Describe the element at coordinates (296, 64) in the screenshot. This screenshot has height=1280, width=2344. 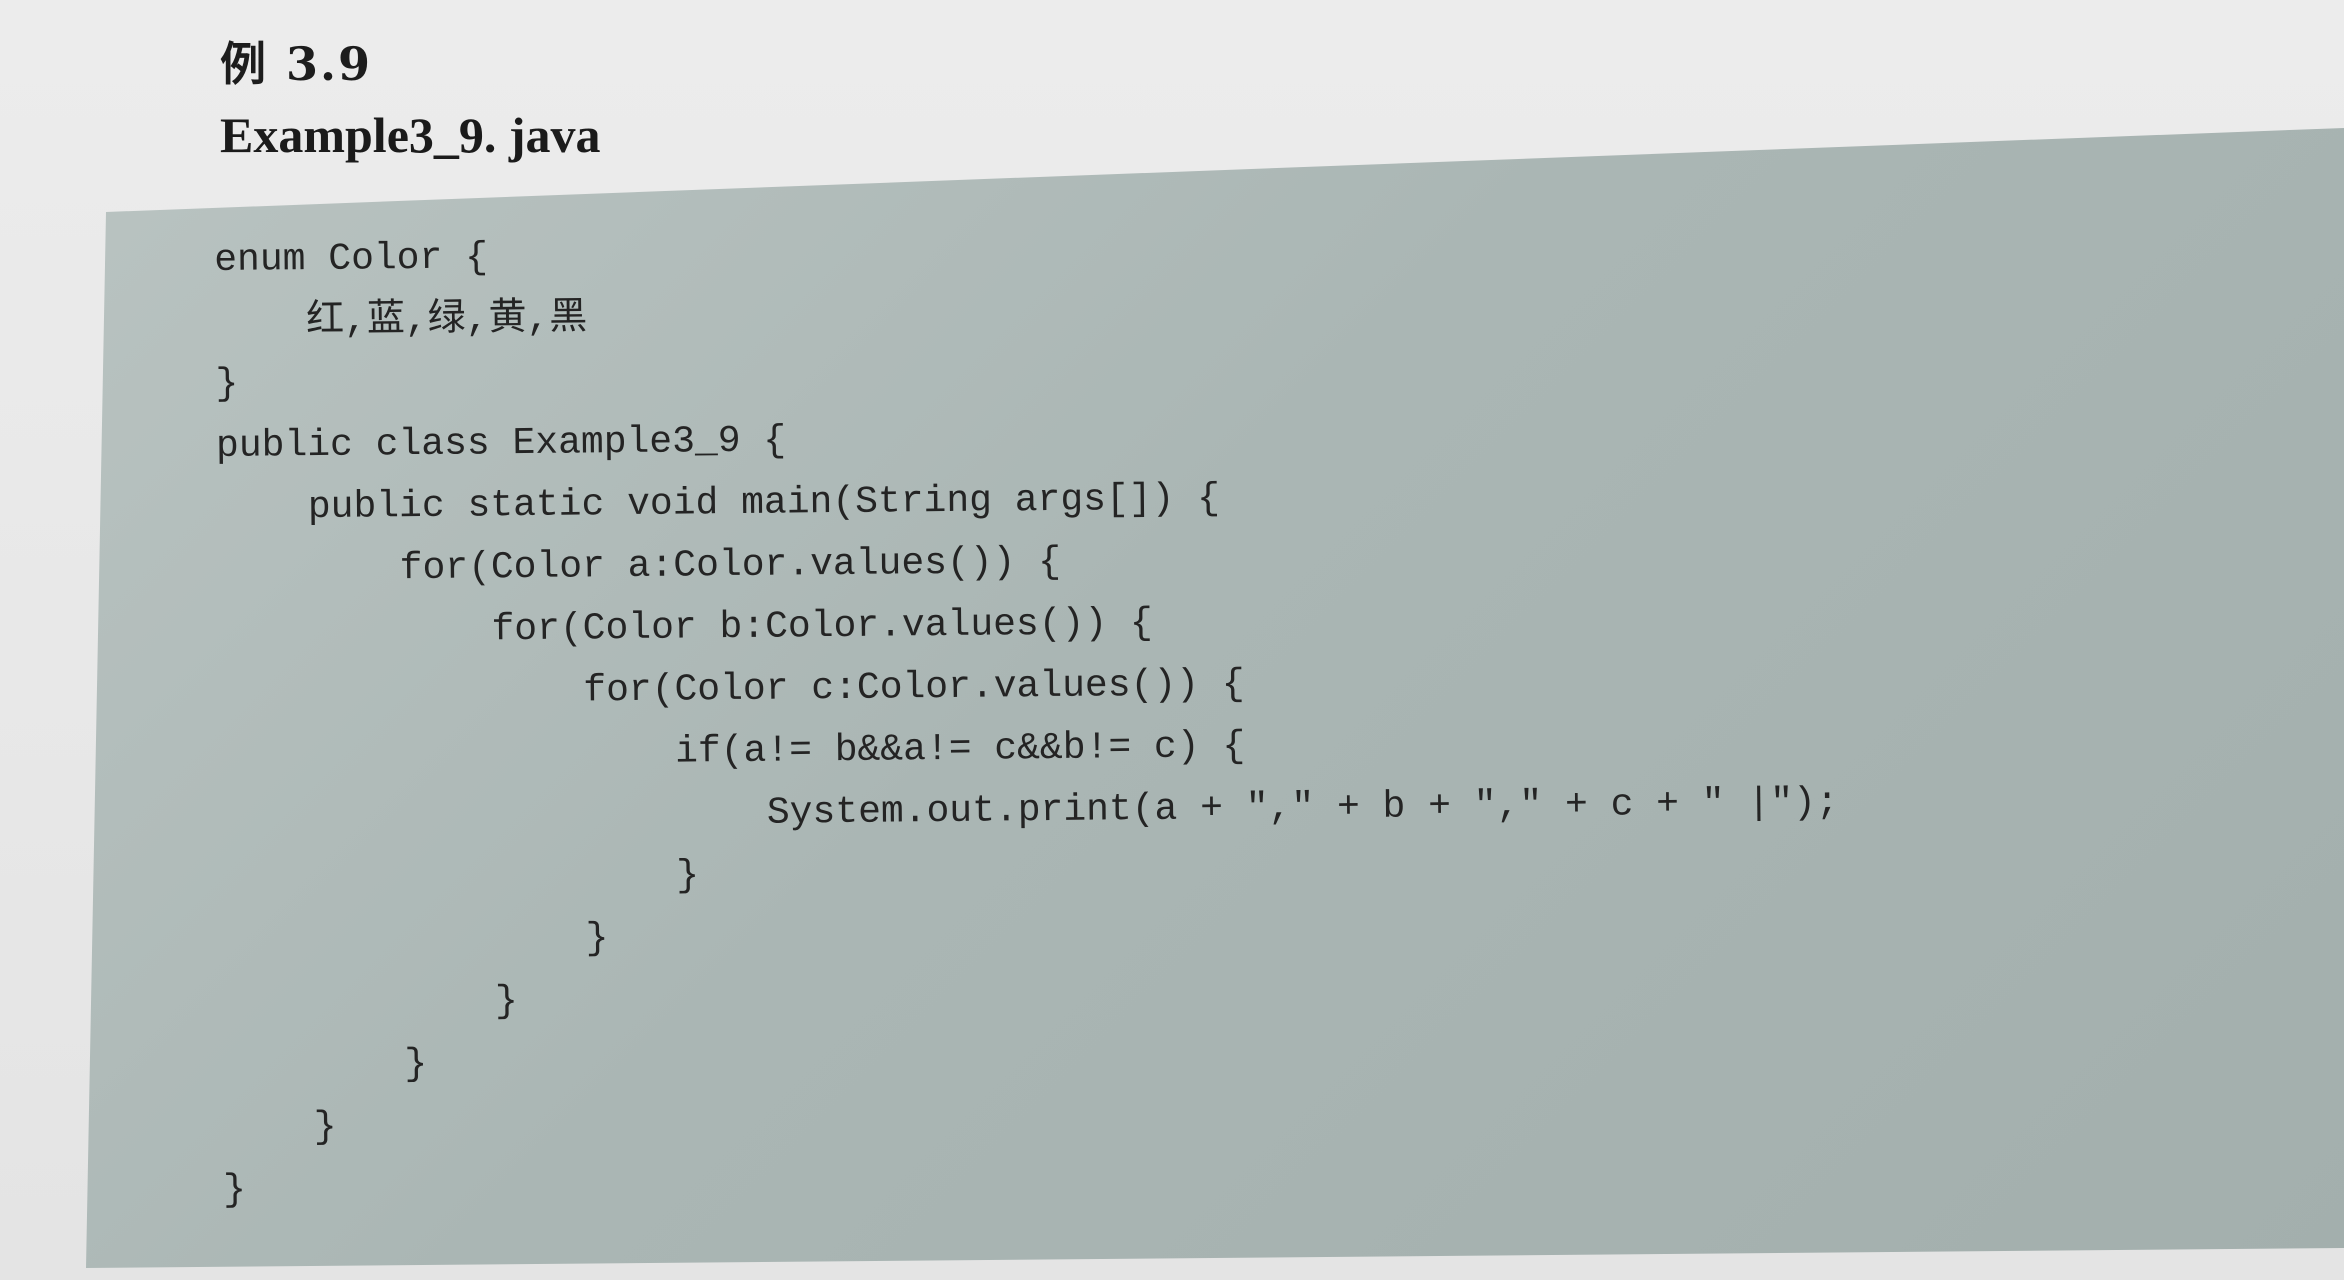
I see `example-number: 例 3.9` at that location.